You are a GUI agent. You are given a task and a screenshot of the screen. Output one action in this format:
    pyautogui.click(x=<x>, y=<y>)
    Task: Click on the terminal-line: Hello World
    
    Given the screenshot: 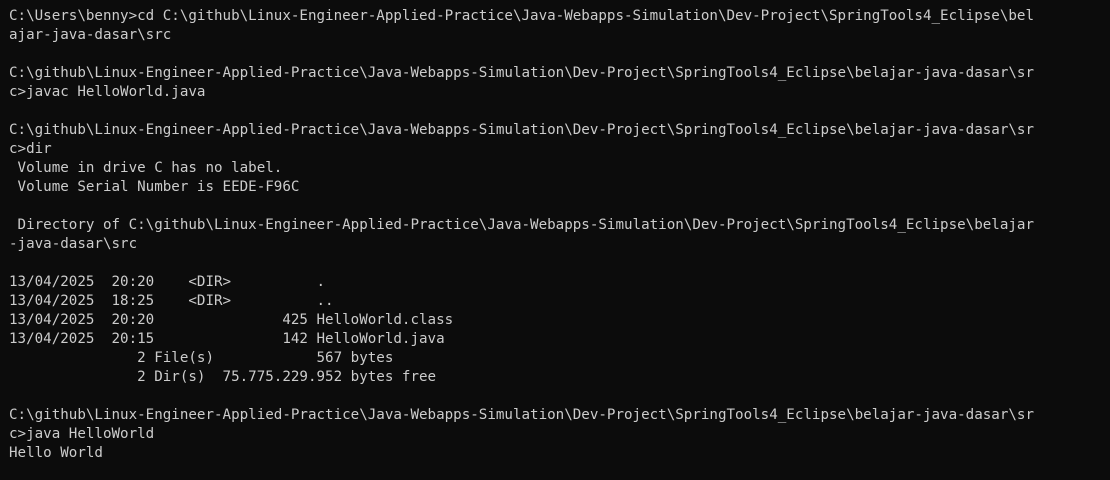 What is the action you would take?
    pyautogui.click(x=56, y=453)
    